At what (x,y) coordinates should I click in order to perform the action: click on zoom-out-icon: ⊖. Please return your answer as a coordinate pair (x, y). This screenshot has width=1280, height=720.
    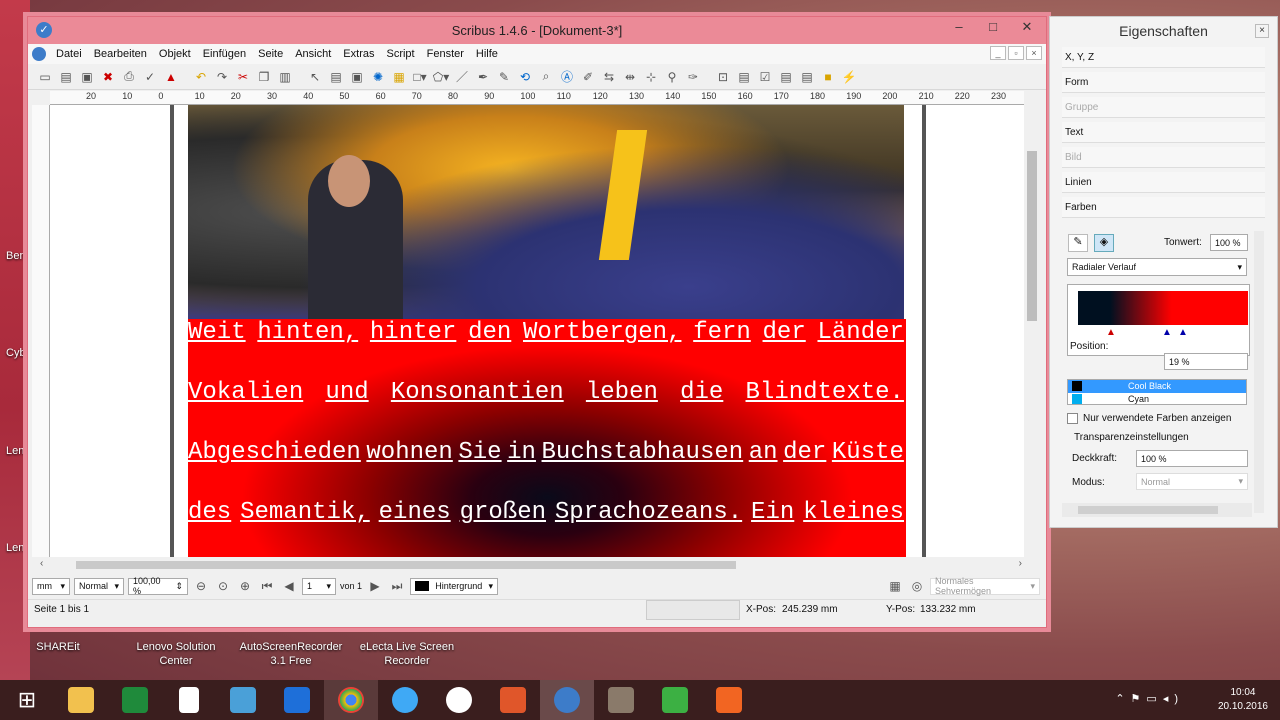
    Looking at the image, I should click on (201, 586).